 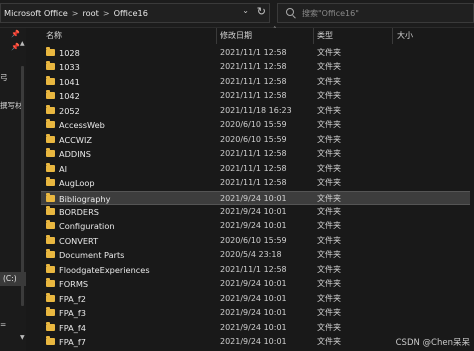 I want to click on file-name: FPA_f3, so click(x=72, y=313).